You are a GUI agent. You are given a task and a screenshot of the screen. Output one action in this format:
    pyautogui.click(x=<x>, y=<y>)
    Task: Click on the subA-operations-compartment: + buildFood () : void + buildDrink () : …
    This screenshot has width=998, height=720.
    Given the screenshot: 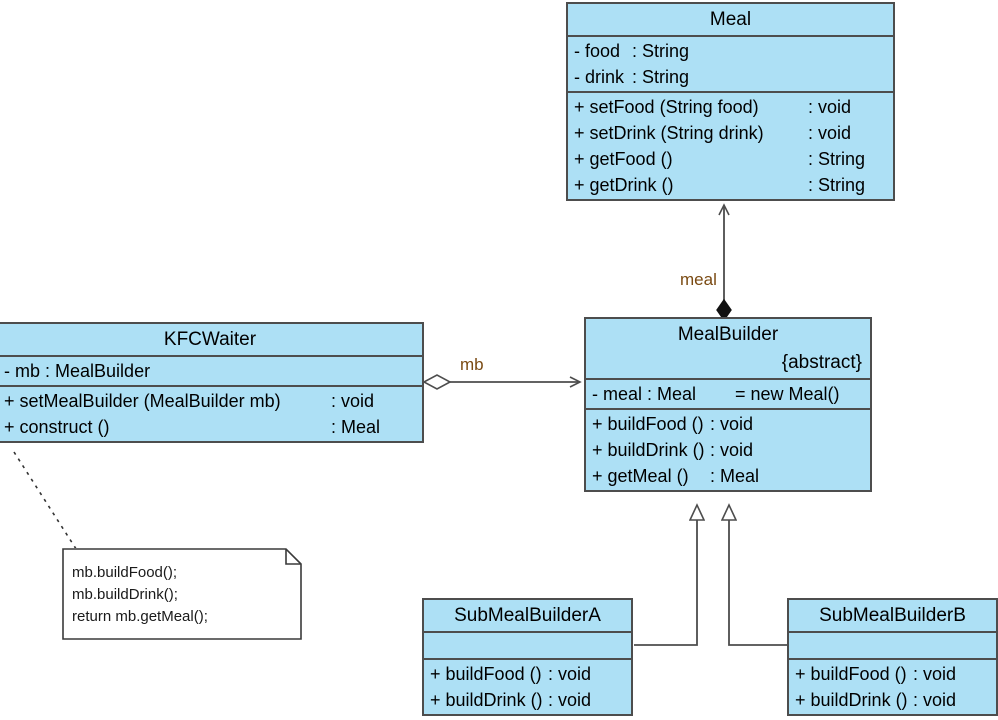 What is the action you would take?
    pyautogui.click(x=527, y=686)
    